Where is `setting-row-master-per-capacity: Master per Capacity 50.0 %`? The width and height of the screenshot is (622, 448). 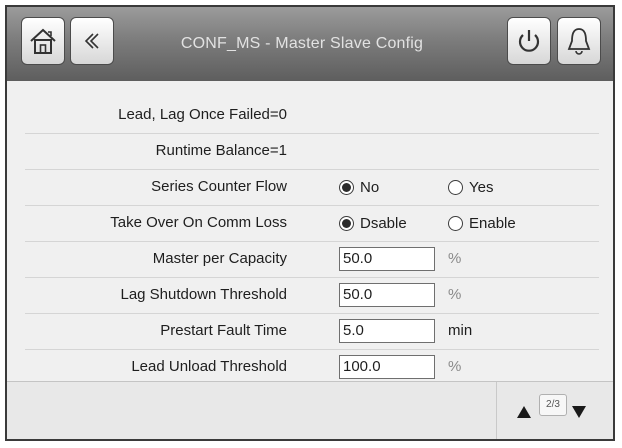 setting-row-master-per-capacity: Master per Capacity 50.0 % is located at coordinates (312, 259).